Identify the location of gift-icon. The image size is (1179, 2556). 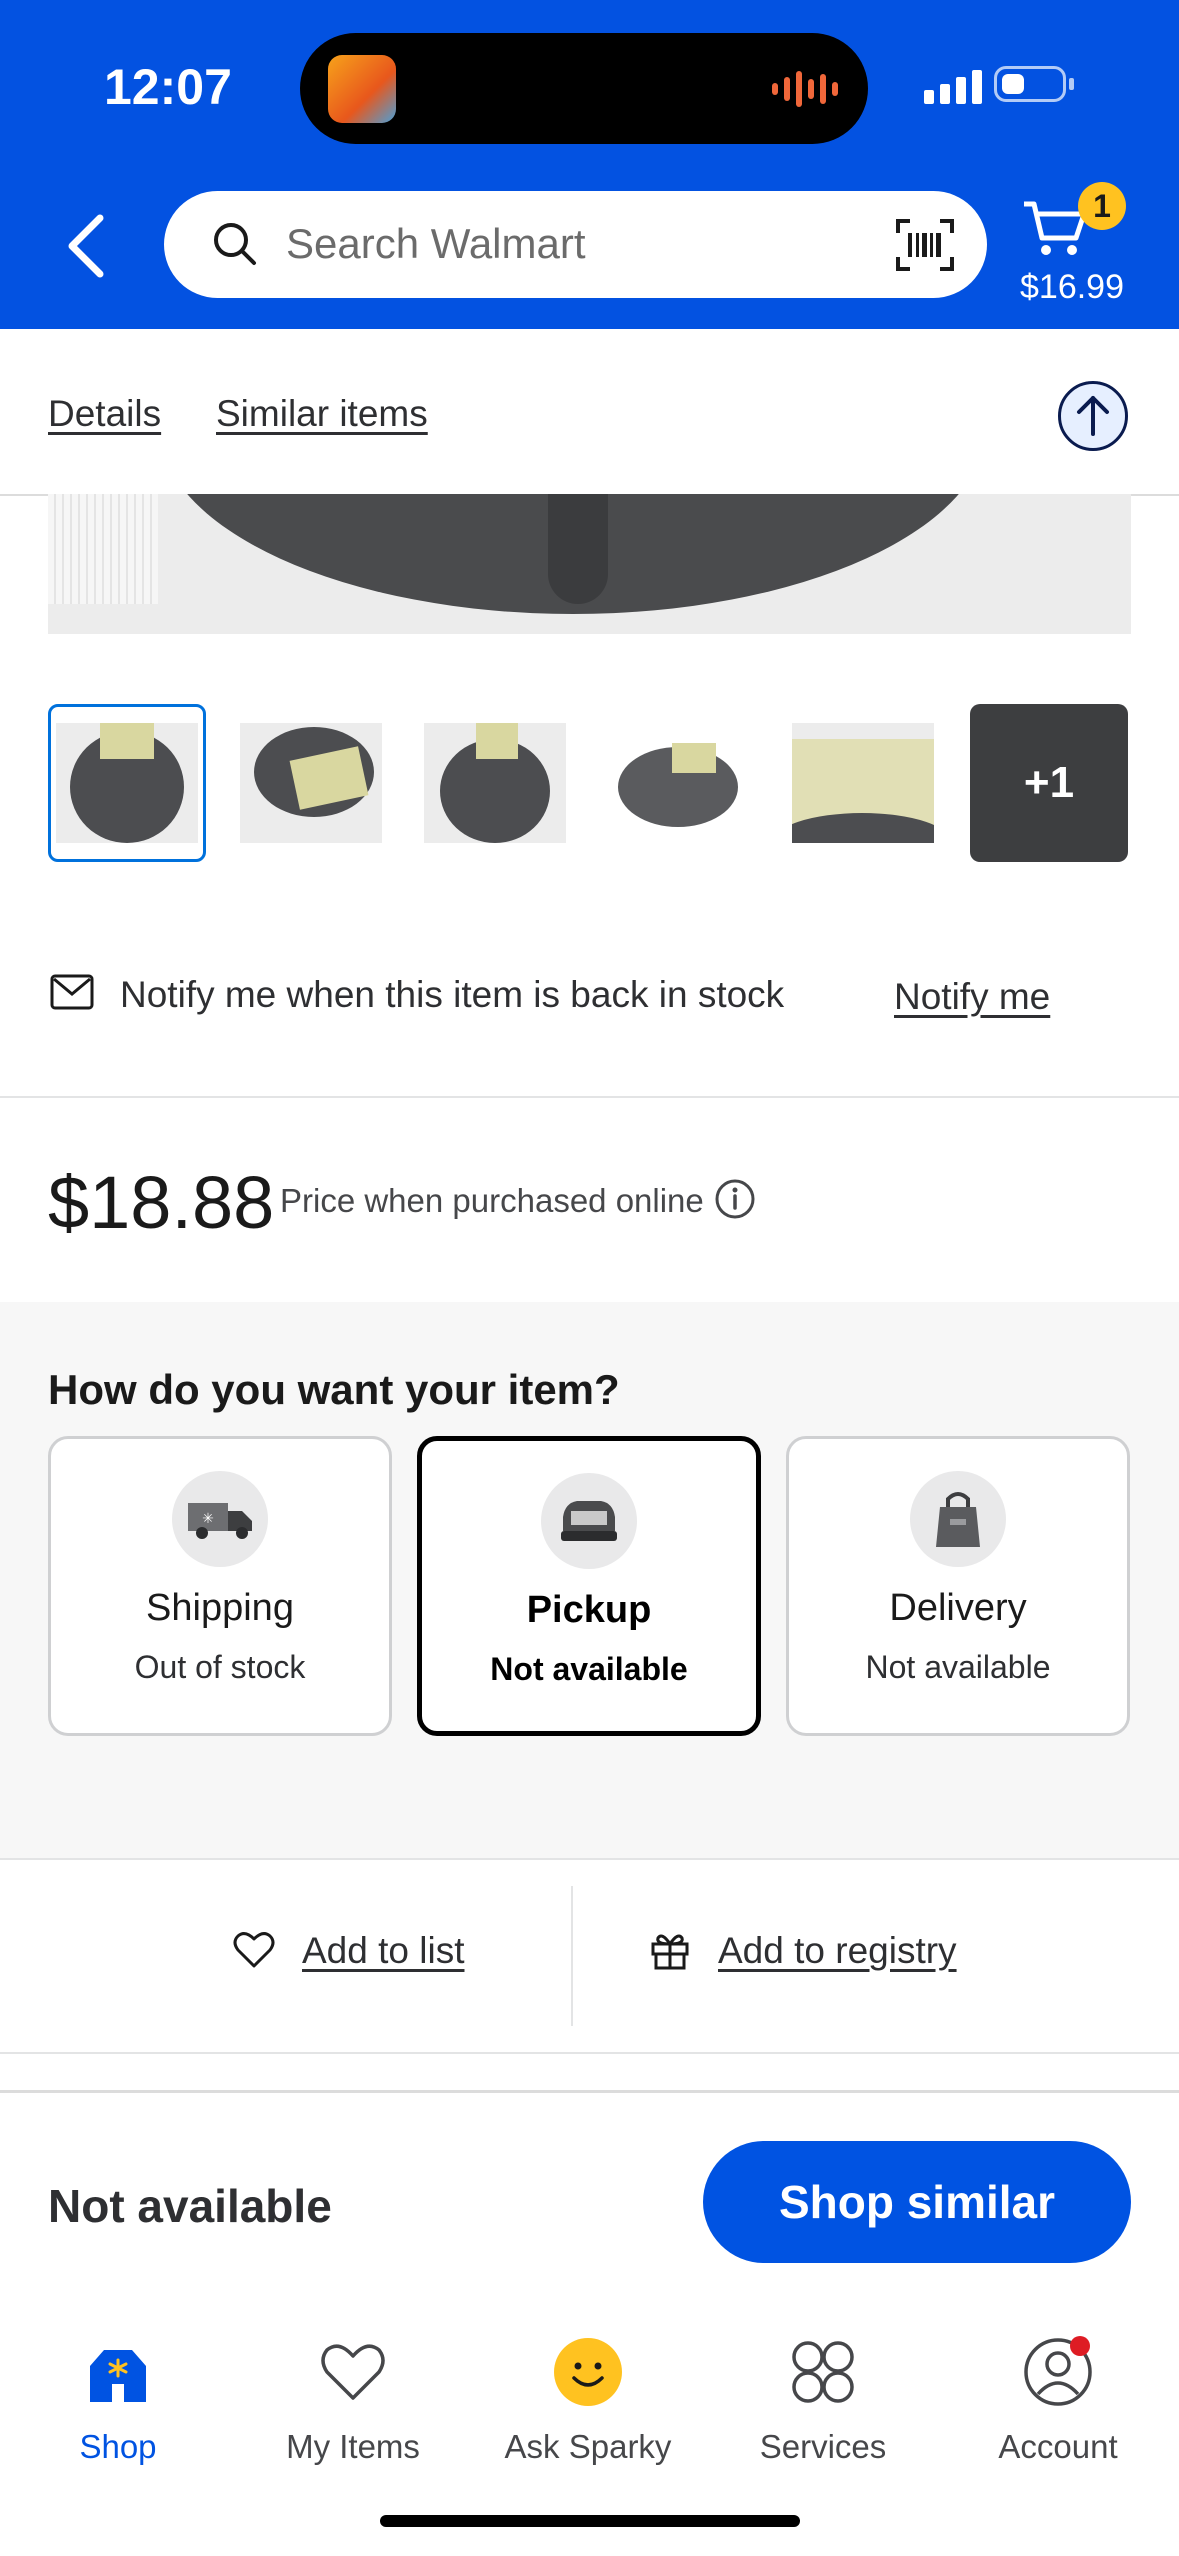
(670, 1952).